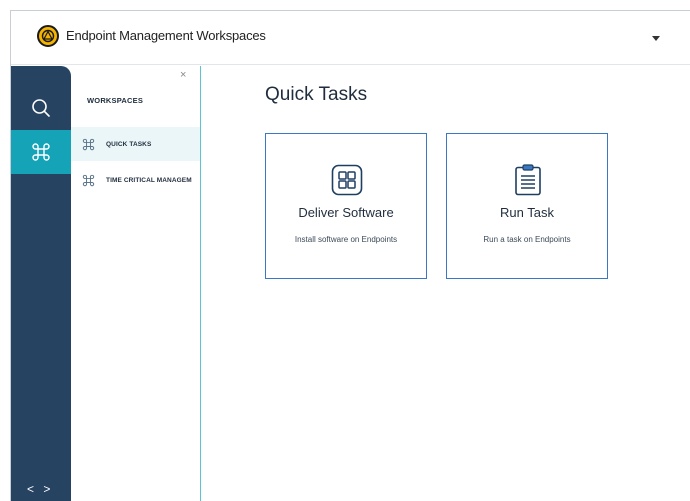 This screenshot has width=690, height=501. What do you see at coordinates (129, 144) in the screenshot?
I see `panel-item-label: QUICK TASKS` at bounding box center [129, 144].